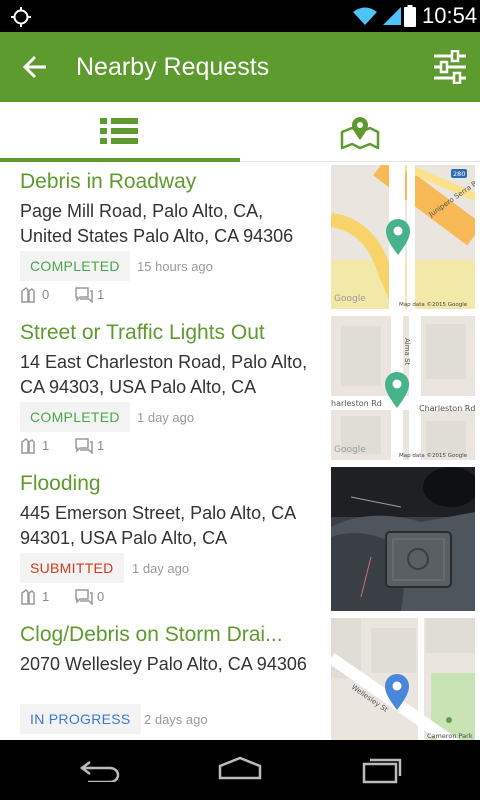  What do you see at coordinates (175, 266) in the screenshot?
I see `time-ago: 15 hours ago` at bounding box center [175, 266].